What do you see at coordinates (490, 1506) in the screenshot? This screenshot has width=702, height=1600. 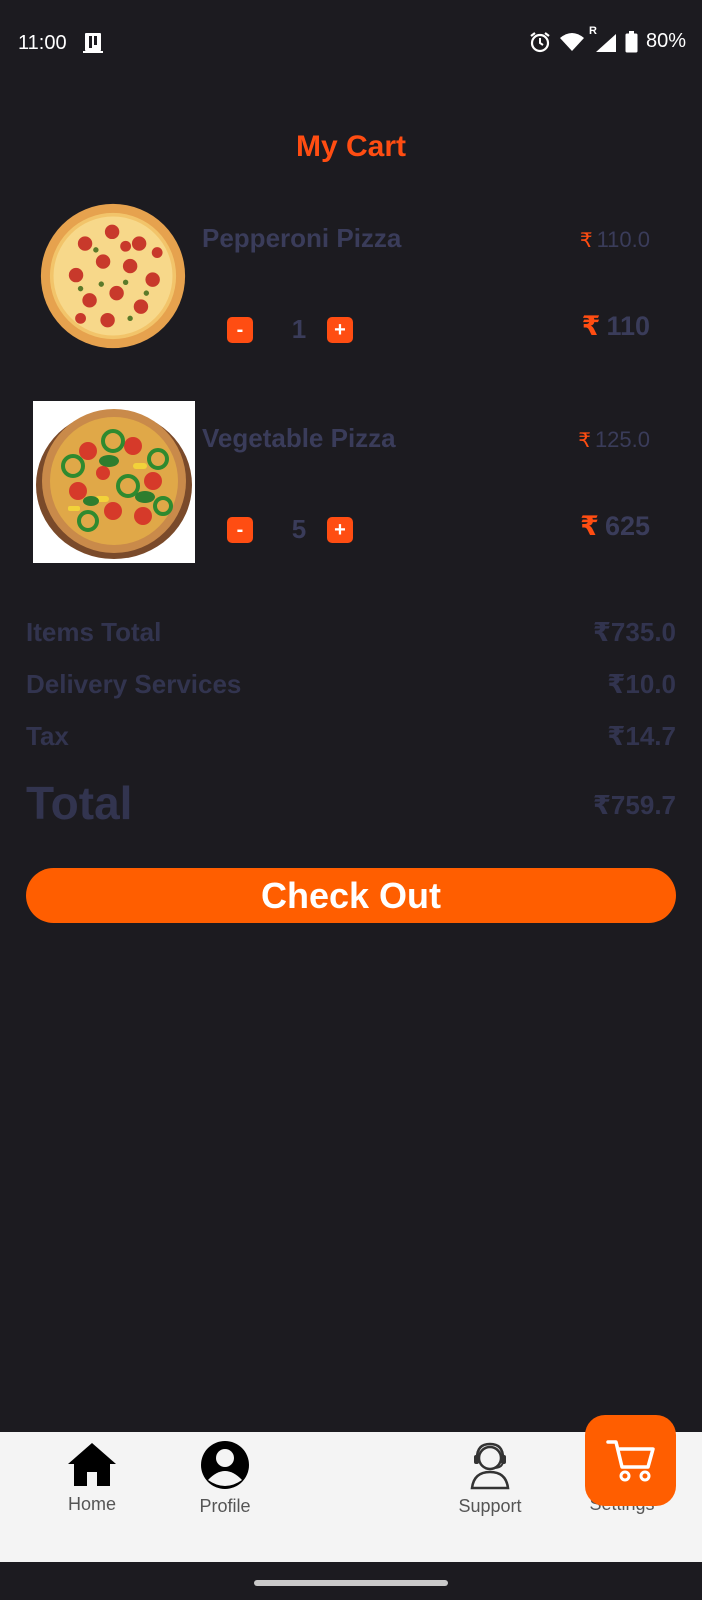 I see `nav-label-support: Support` at bounding box center [490, 1506].